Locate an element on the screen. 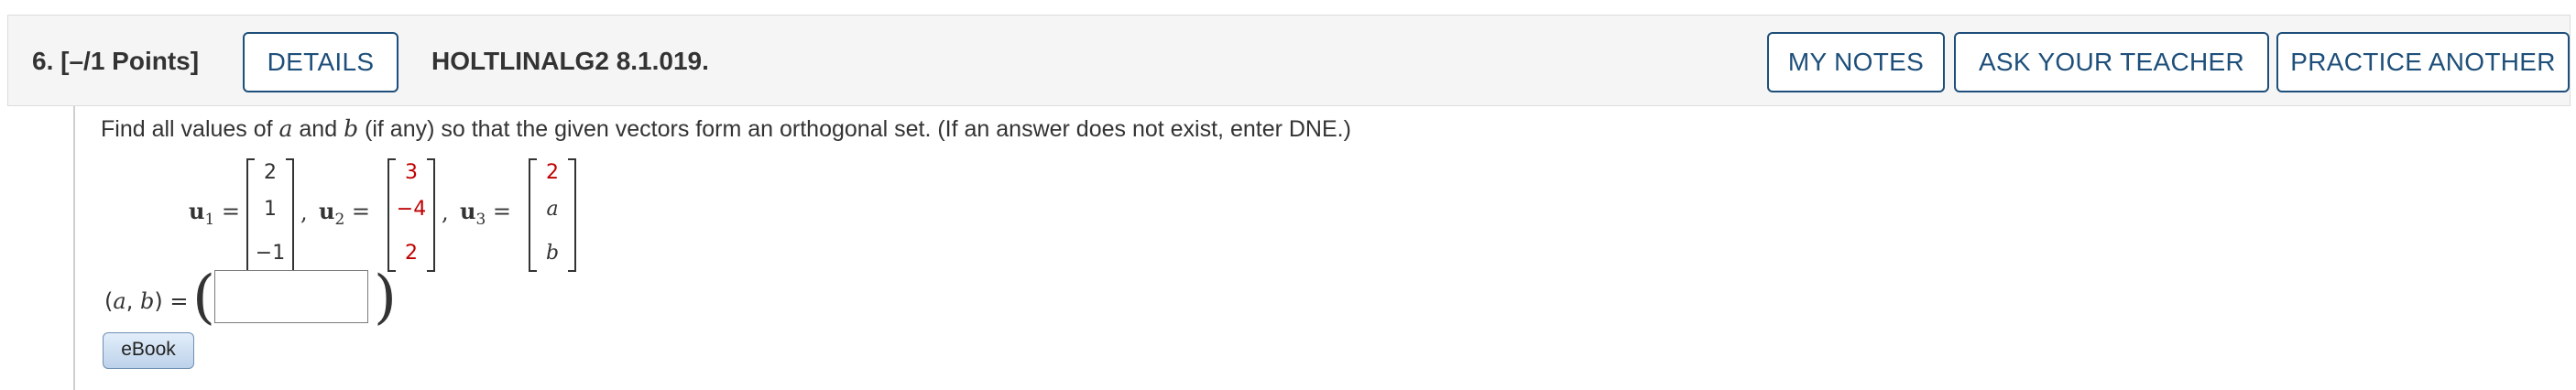  prompt-text-2: and is located at coordinates (318, 129).